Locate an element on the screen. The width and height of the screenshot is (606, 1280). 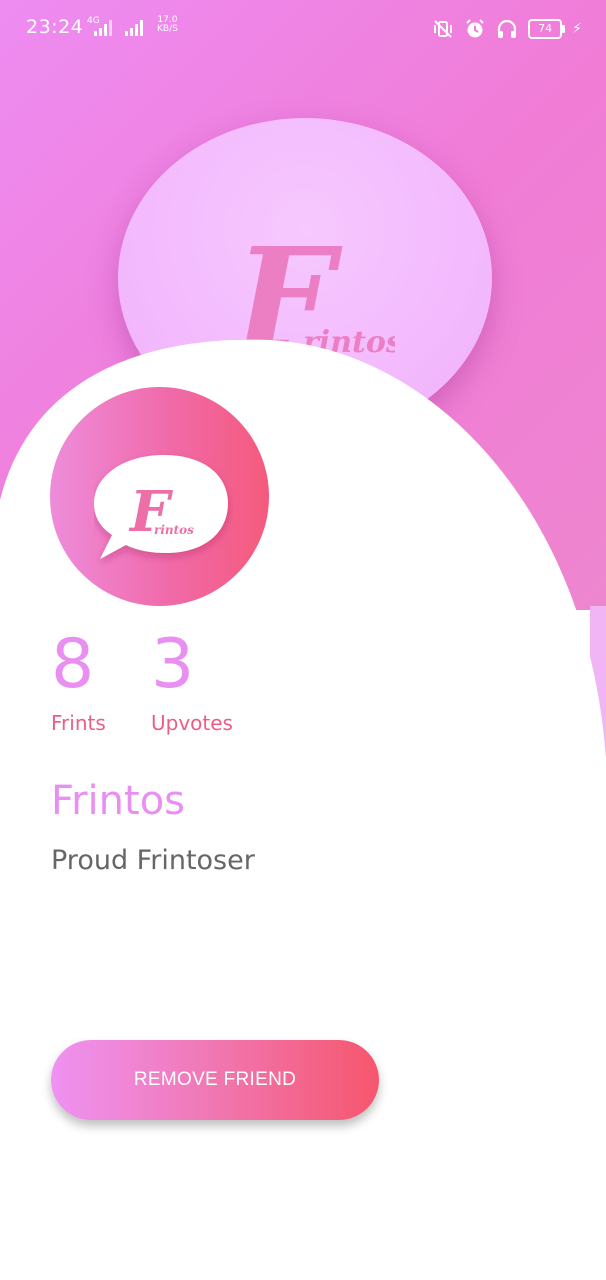
profile-name: Frintos is located at coordinates (118, 801).